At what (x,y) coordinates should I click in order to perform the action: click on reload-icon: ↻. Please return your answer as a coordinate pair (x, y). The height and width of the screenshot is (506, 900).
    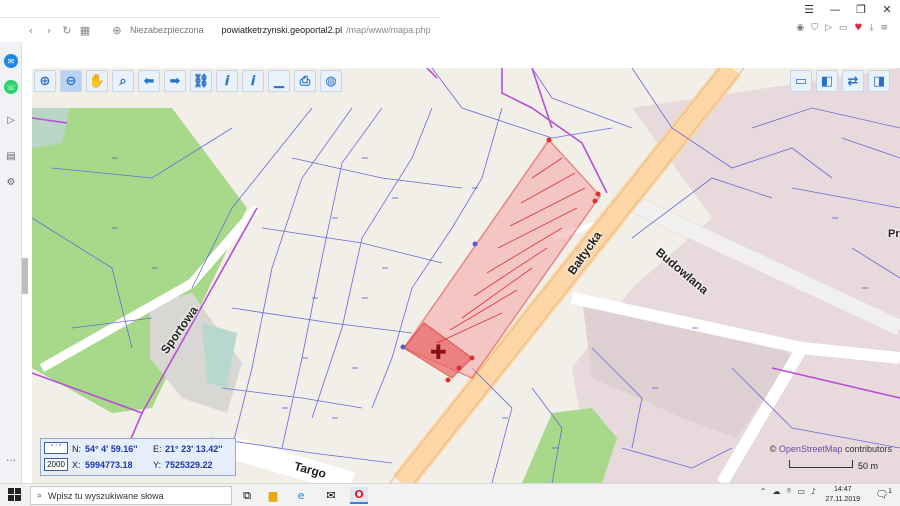
    Looking at the image, I should click on (67, 30).